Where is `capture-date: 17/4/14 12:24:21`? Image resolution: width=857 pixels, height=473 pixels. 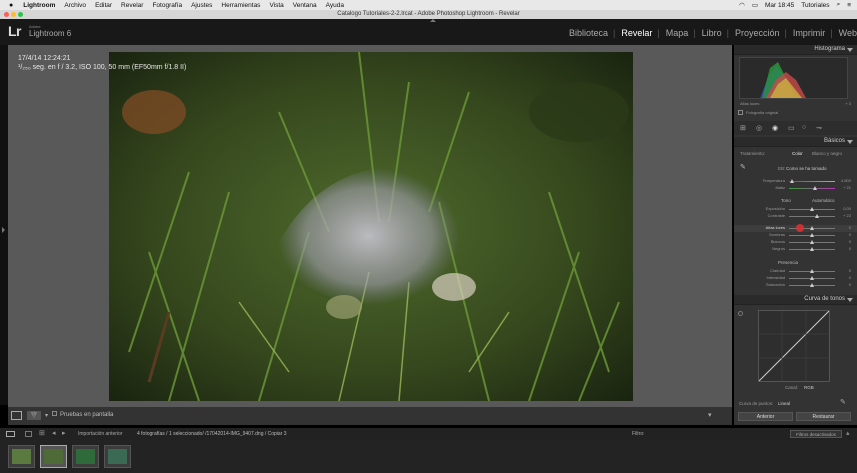
capture-date: 17/4/14 12:24:21 is located at coordinates (44, 58).